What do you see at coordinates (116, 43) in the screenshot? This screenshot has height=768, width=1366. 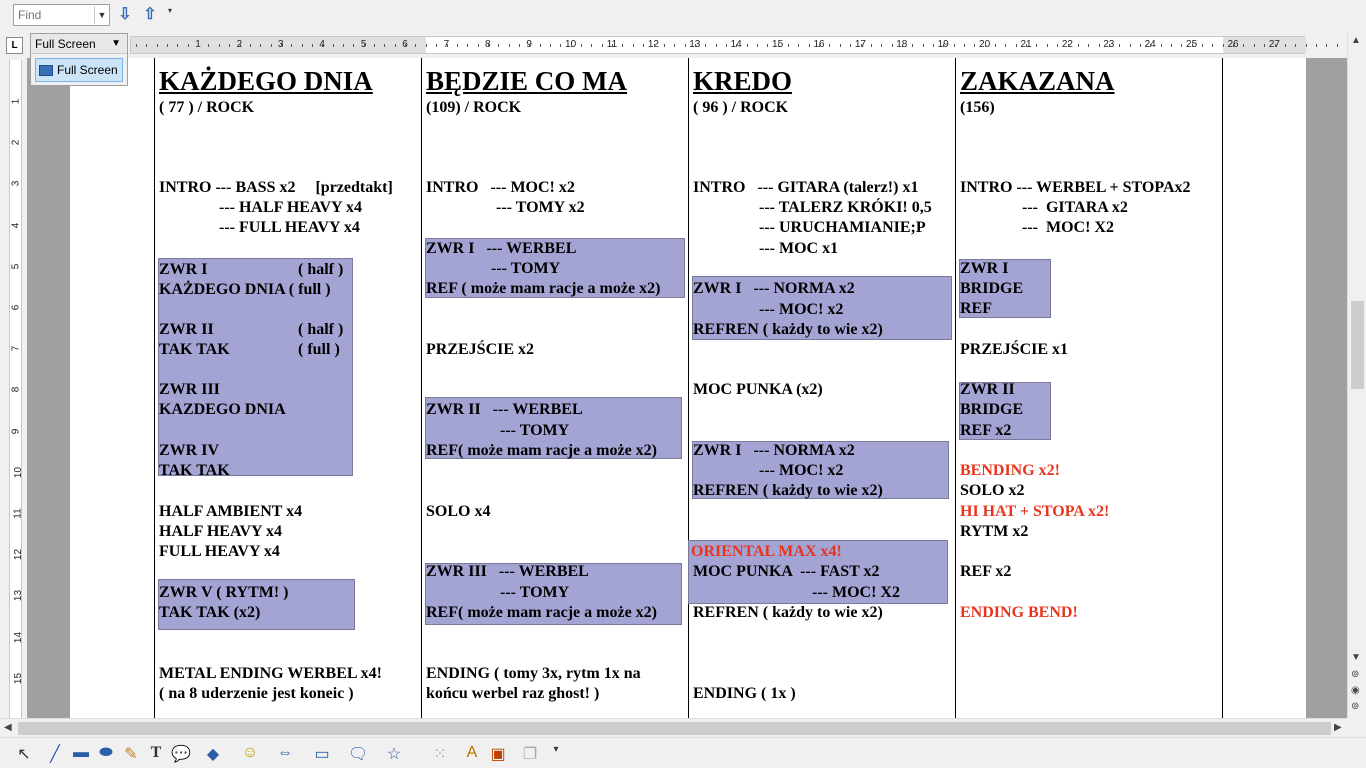 I see `chevron-down-icon: ▼` at bounding box center [116, 43].